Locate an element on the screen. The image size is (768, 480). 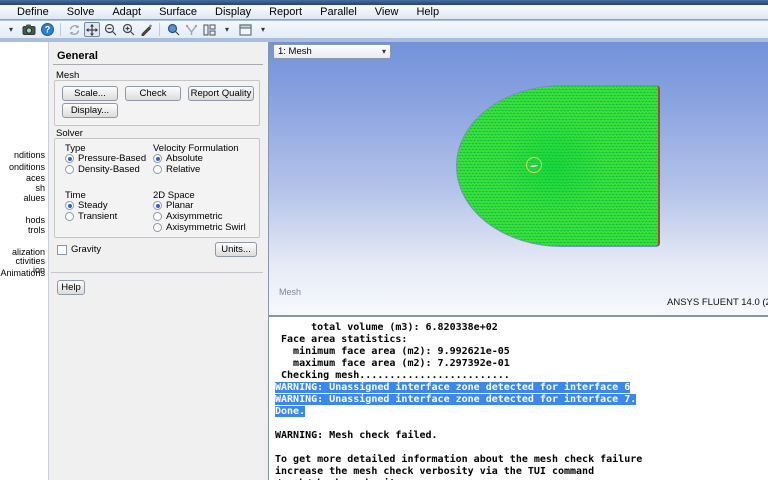
help-button: Help is located at coordinates (71, 287).